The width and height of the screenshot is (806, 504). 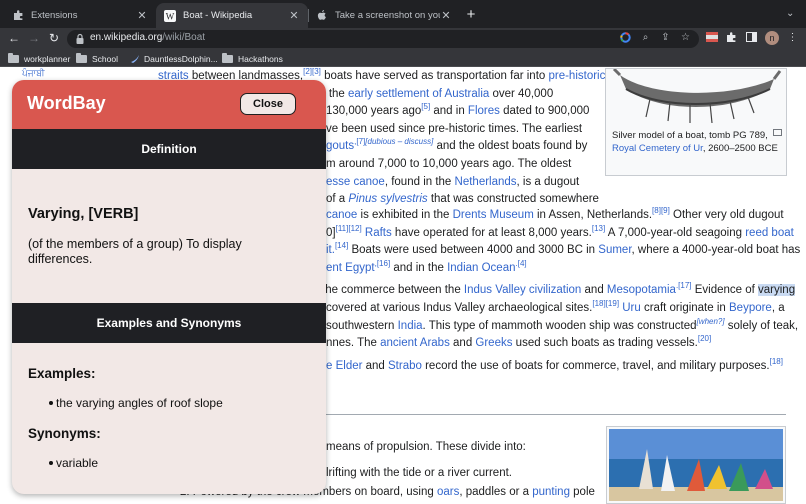 What do you see at coordinates (268, 104) in the screenshot?
I see `close-button: Close` at bounding box center [268, 104].